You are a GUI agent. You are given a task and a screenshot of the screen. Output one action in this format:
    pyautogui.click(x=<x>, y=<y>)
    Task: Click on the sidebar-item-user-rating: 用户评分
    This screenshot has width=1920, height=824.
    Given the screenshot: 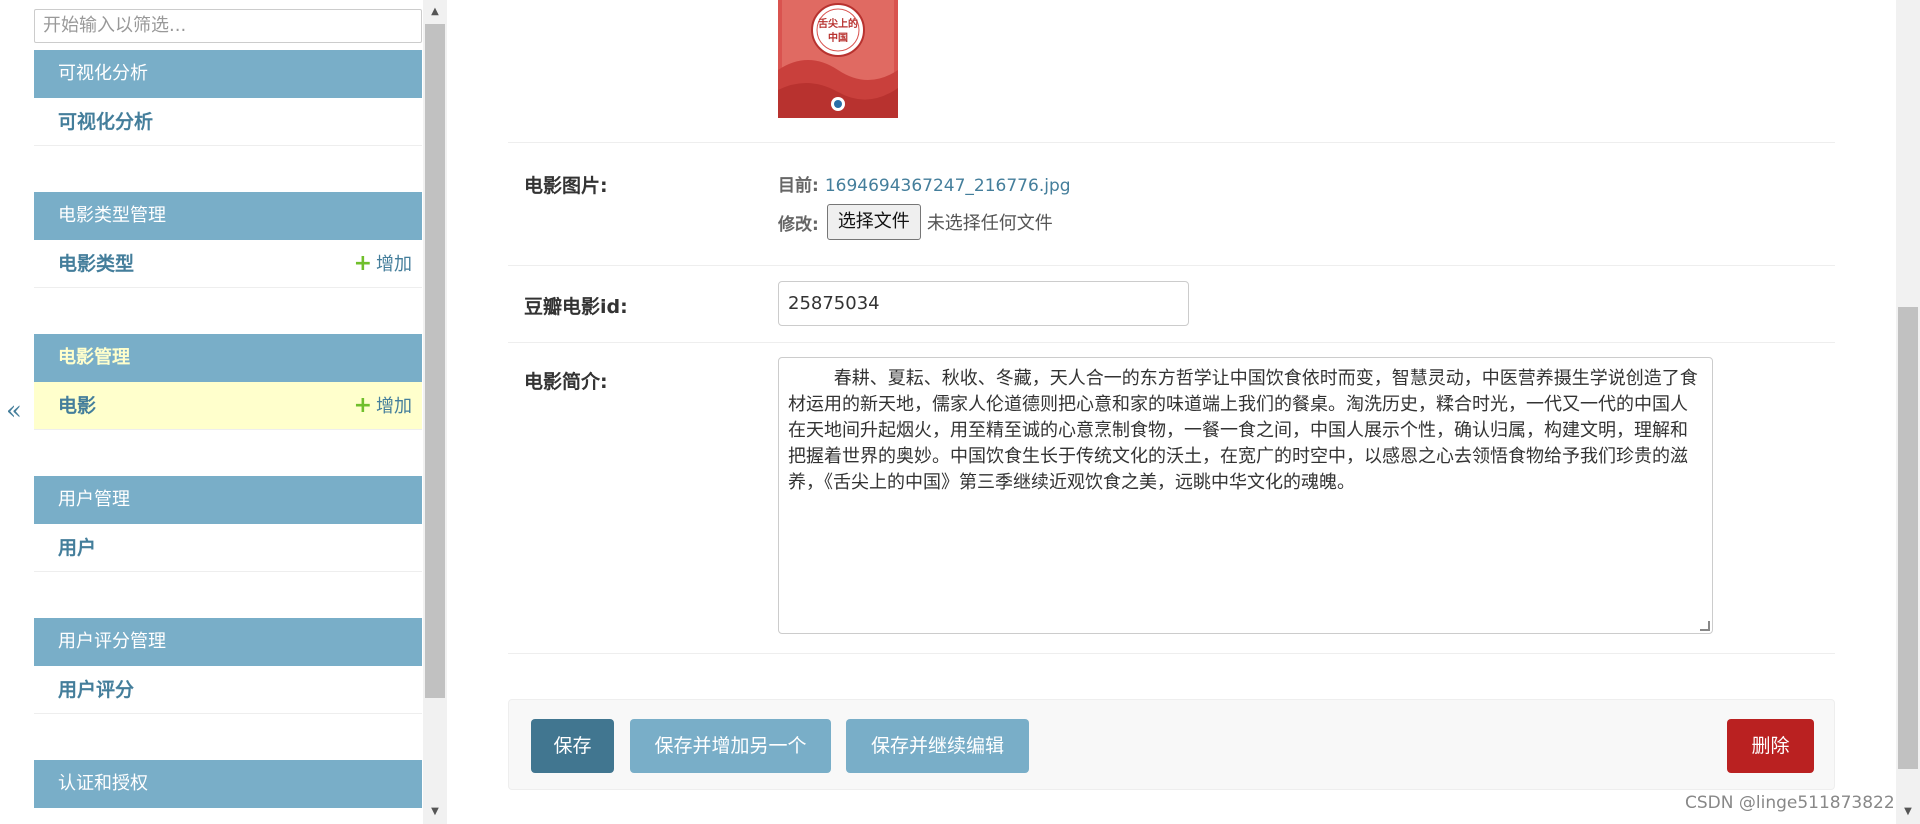 What is the action you would take?
    pyautogui.click(x=228, y=690)
    